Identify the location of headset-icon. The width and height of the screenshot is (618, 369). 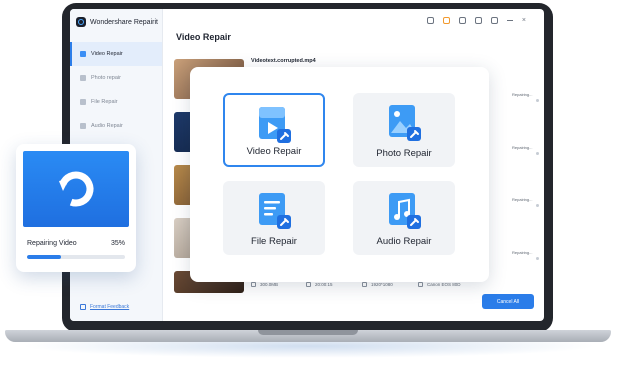
(462, 20).